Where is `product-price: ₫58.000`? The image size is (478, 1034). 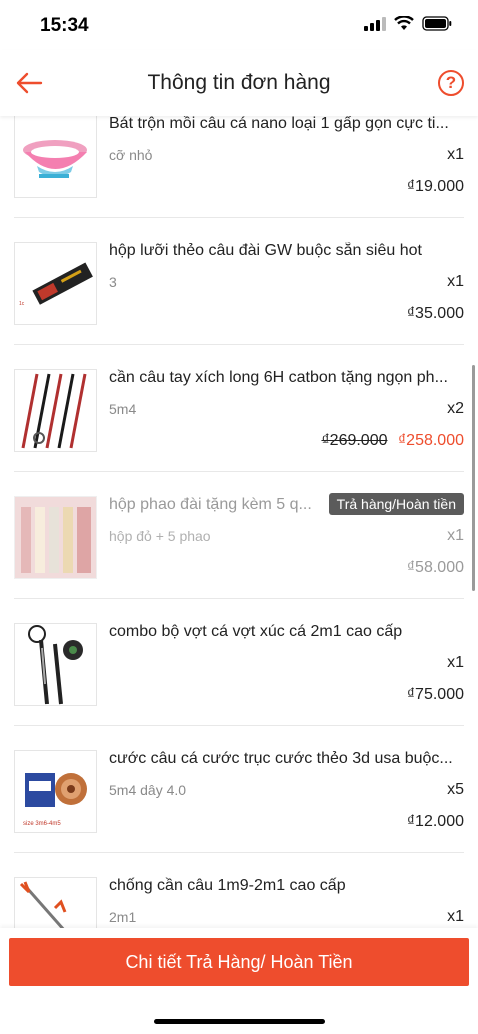 product-price: ₫58.000 is located at coordinates (435, 567).